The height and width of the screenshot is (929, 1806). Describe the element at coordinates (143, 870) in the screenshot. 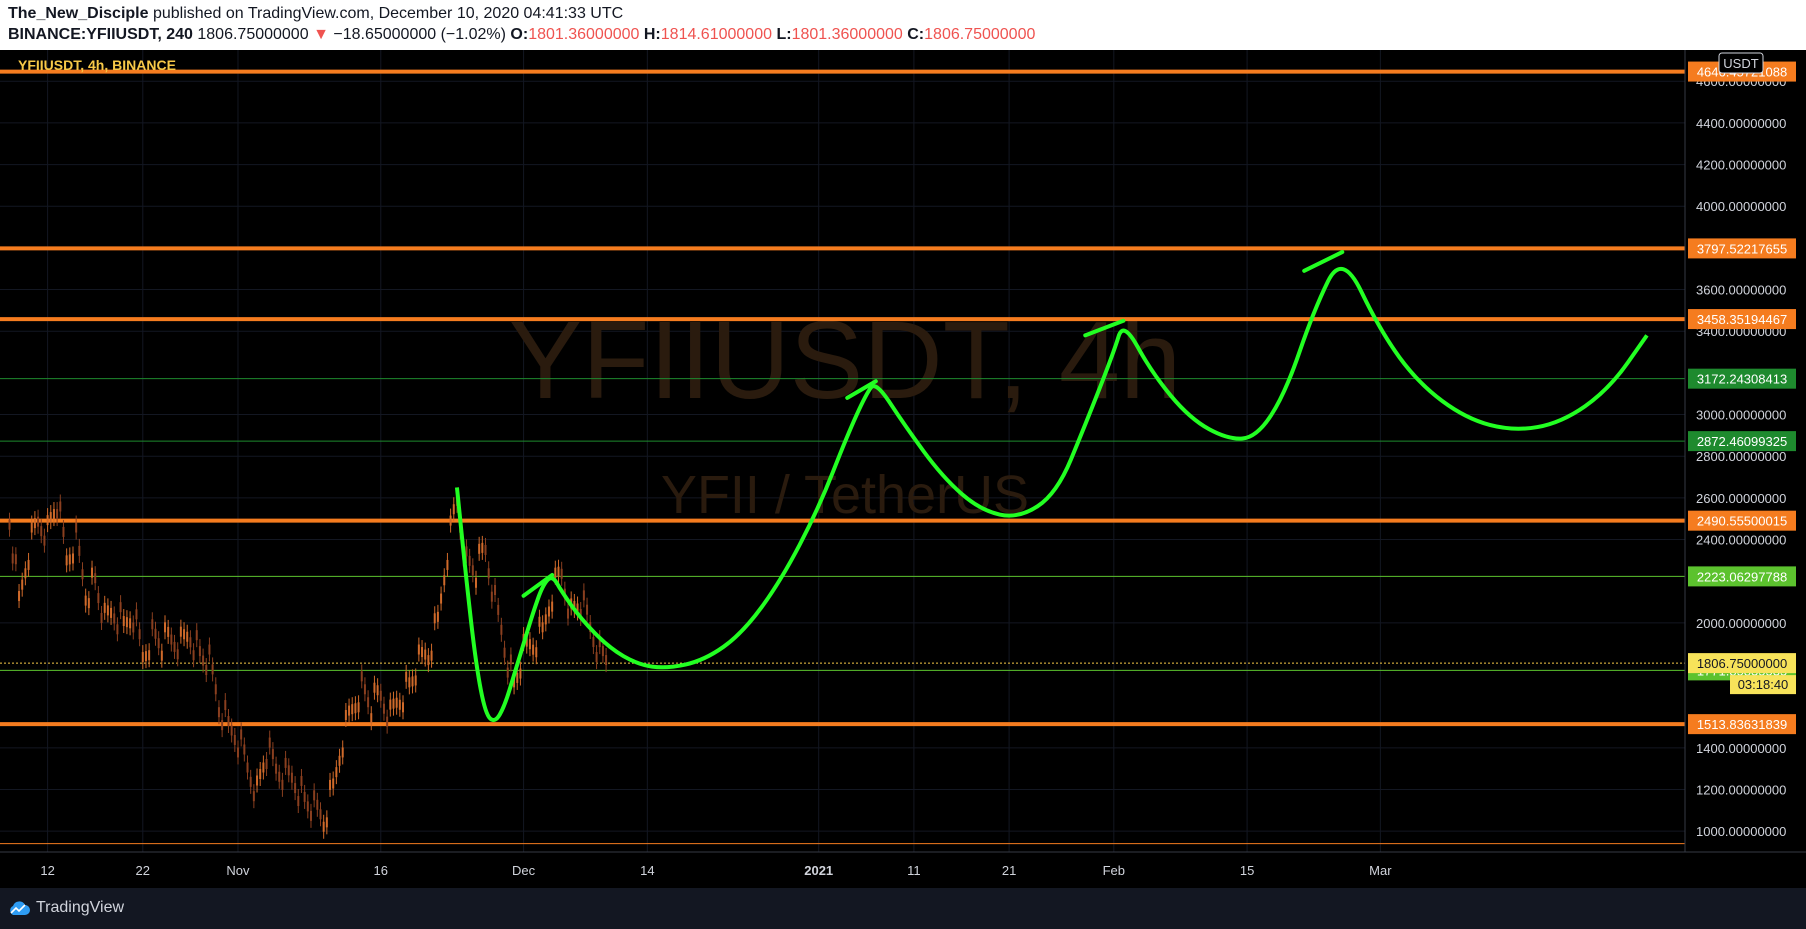

I see `time-tick-label: 22` at that location.